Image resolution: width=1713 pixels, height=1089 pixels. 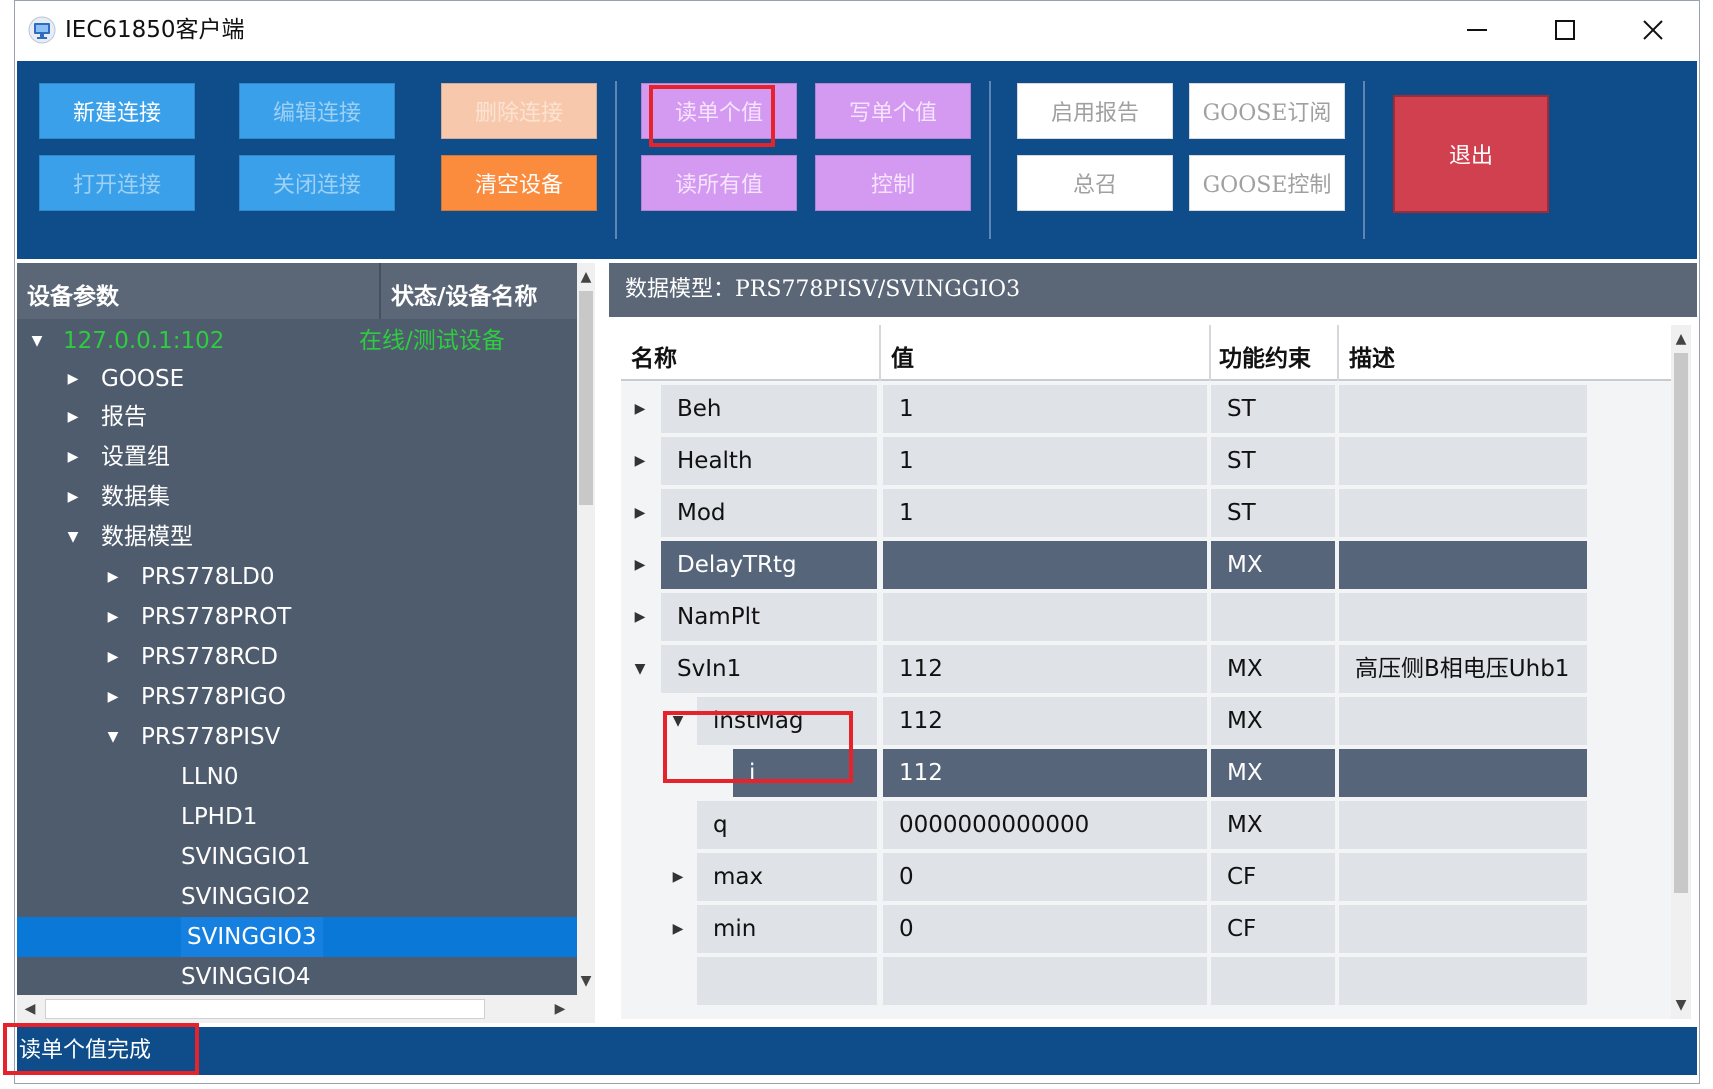 What do you see at coordinates (1147, 979) in the screenshot?
I see `table-row` at bounding box center [1147, 979].